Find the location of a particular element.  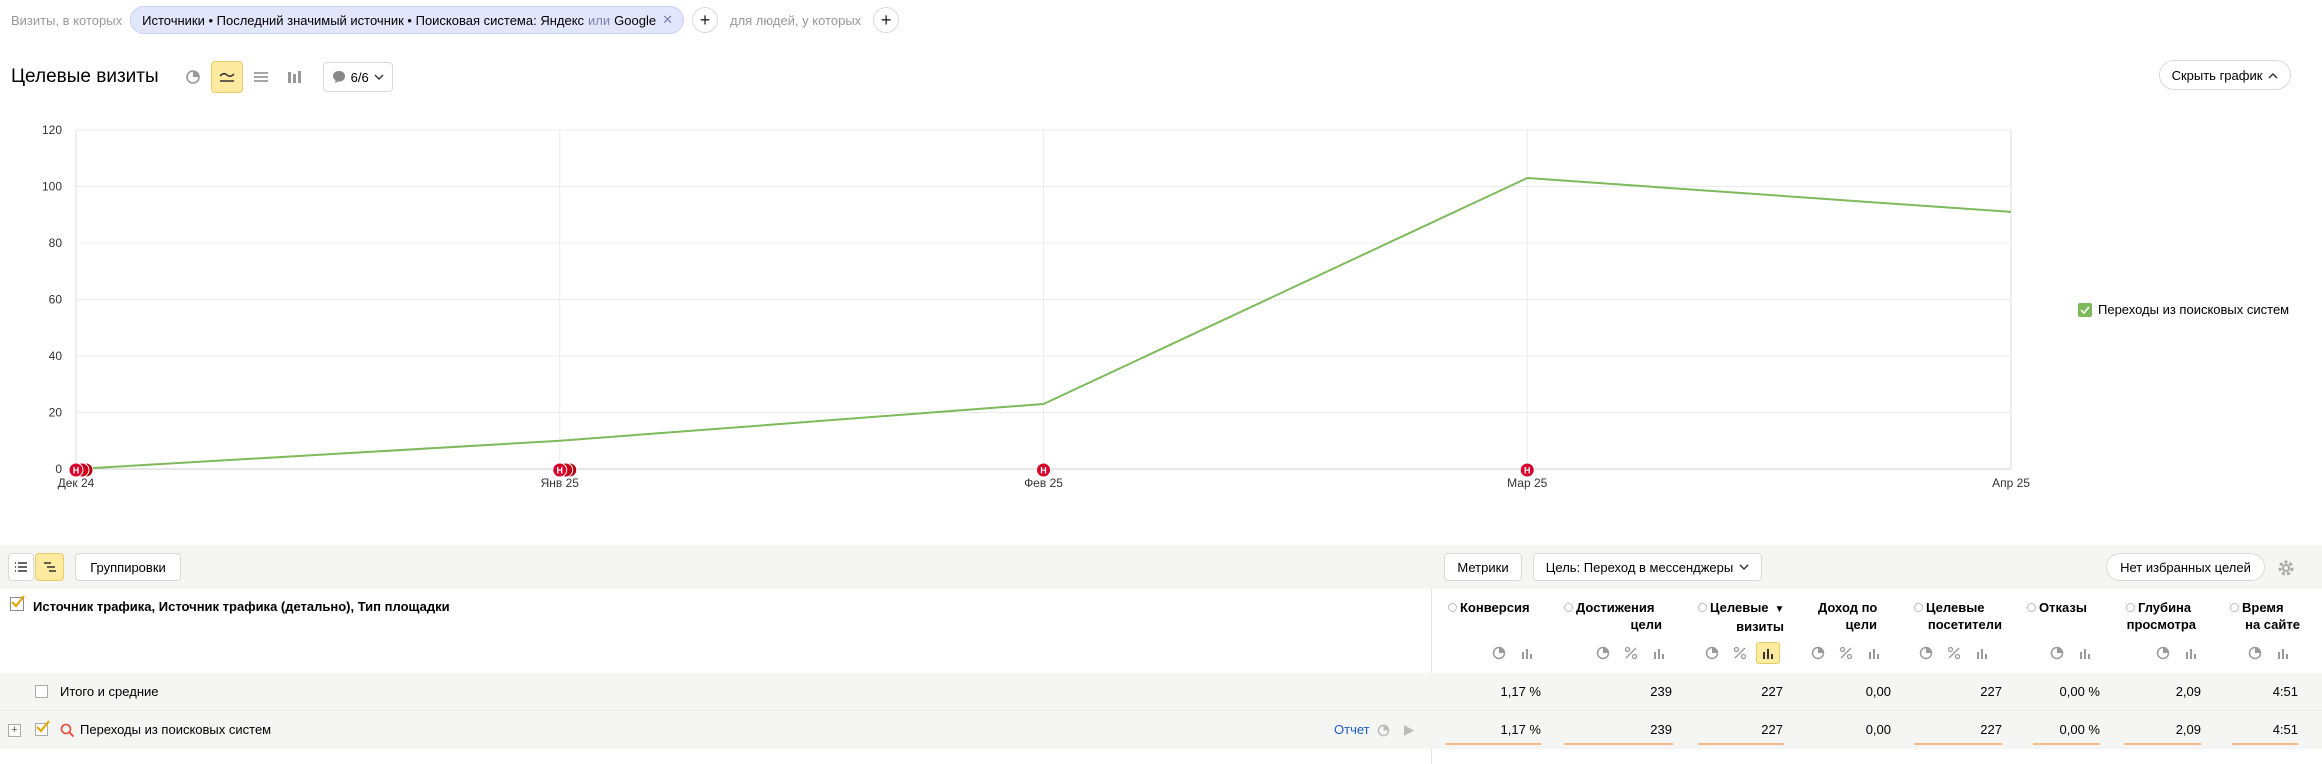

metric-cell: 239 is located at coordinates (1661, 691).